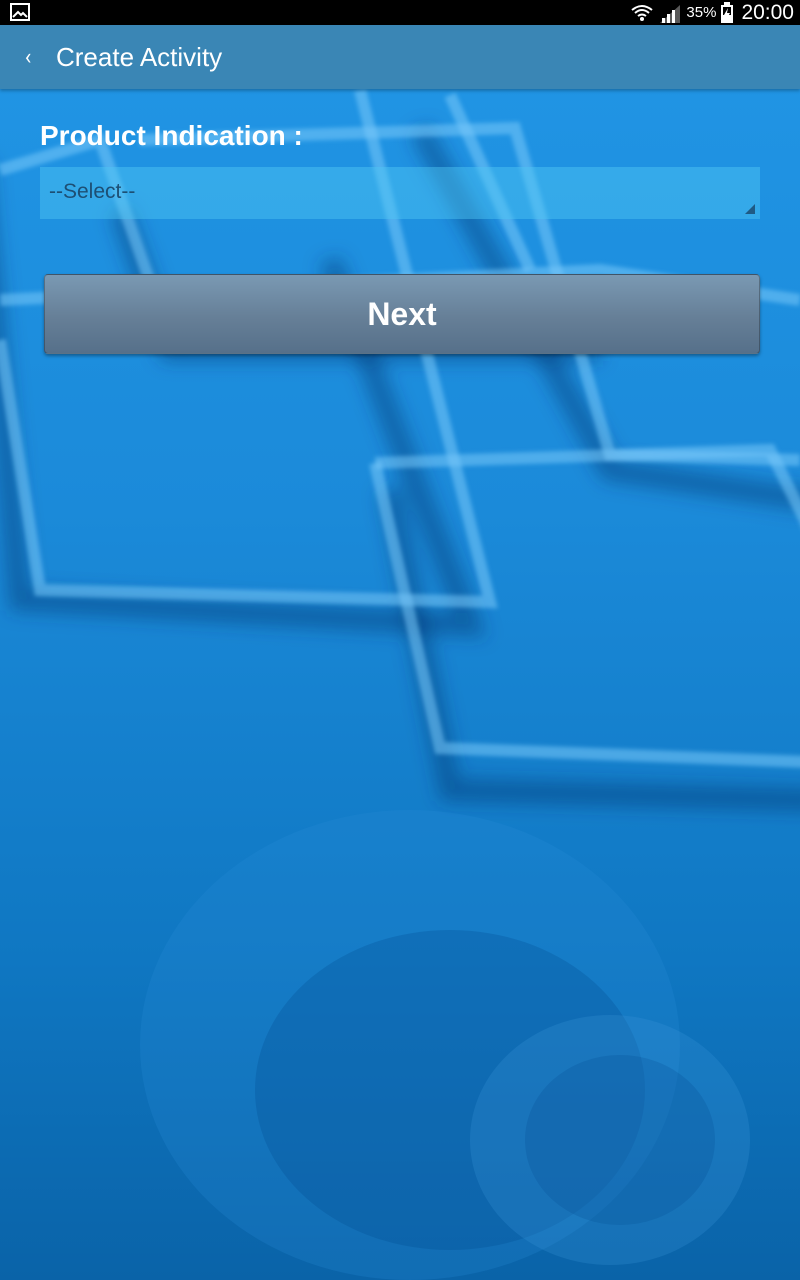 The height and width of the screenshot is (1280, 800). Describe the element at coordinates (701, 12) in the screenshot. I see `battery-percent: 35%` at that location.